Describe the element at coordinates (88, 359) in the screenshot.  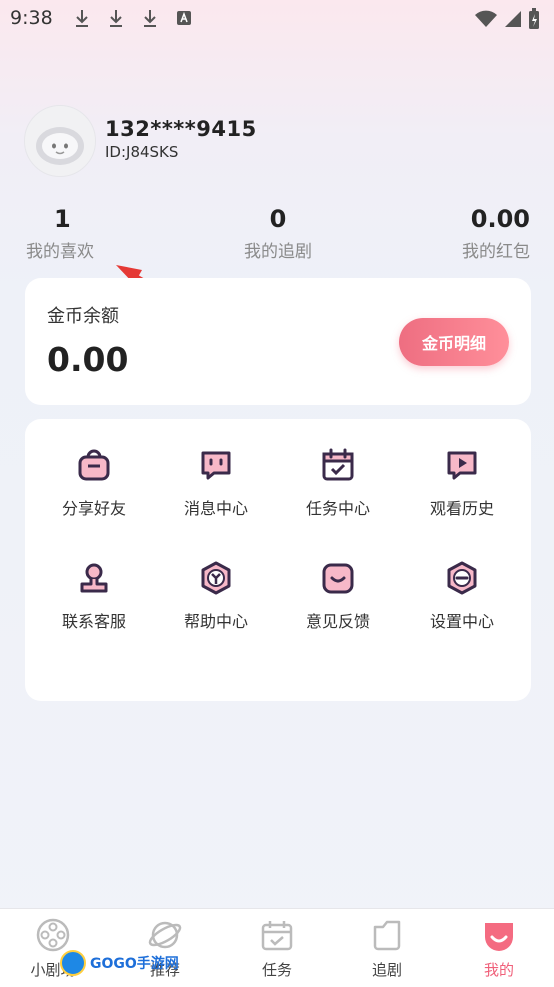
I see `coin-value: 0.00` at that location.